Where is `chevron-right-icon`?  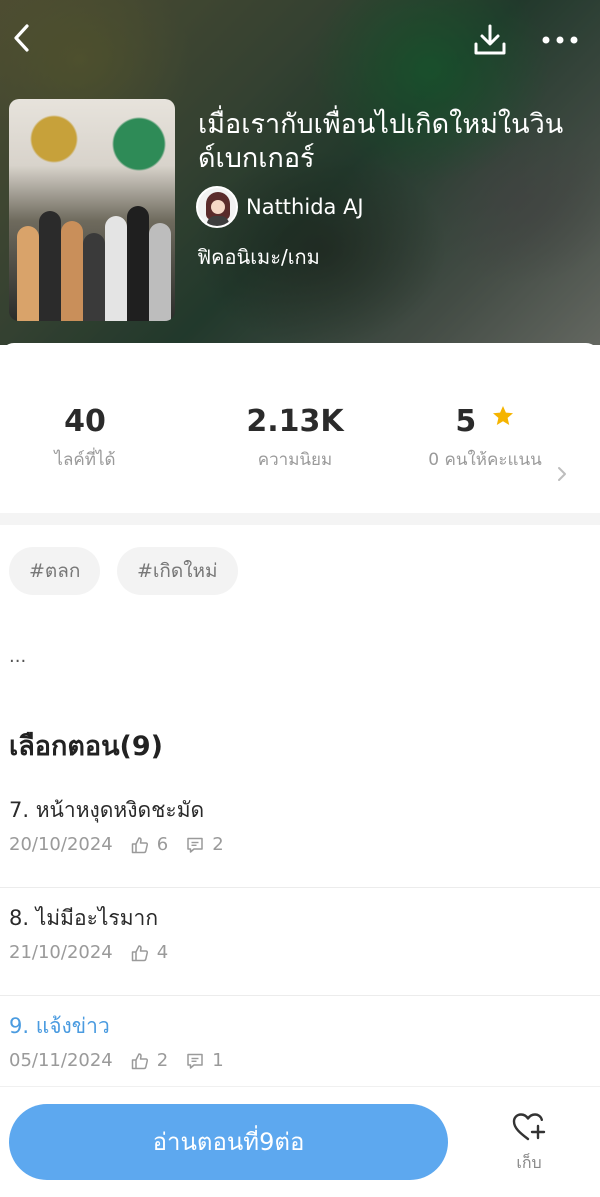
chevron-right-icon is located at coordinates (562, 474).